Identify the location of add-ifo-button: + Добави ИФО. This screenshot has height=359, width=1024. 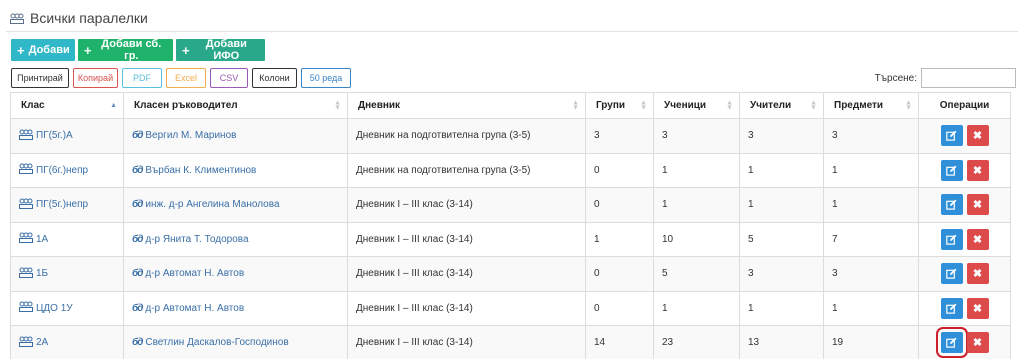
(220, 50).